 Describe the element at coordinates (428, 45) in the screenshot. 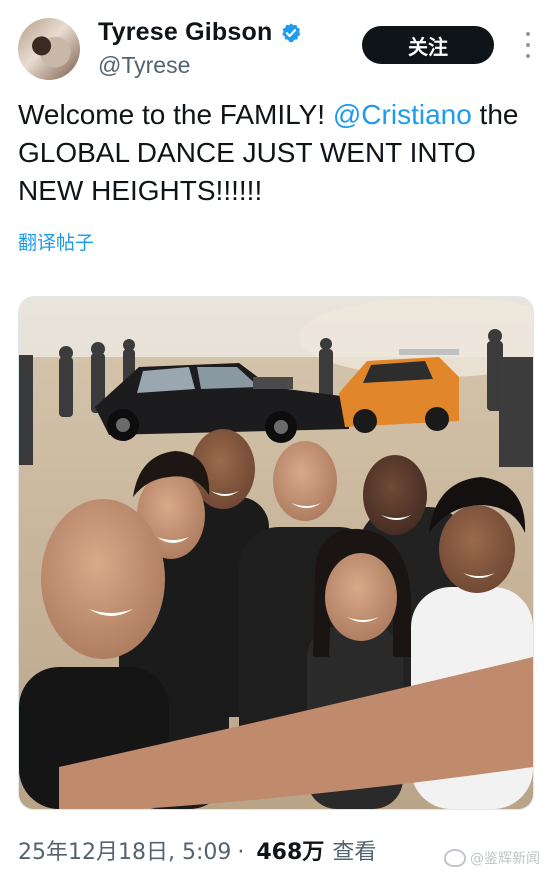

I see `follow-button: 关注` at that location.